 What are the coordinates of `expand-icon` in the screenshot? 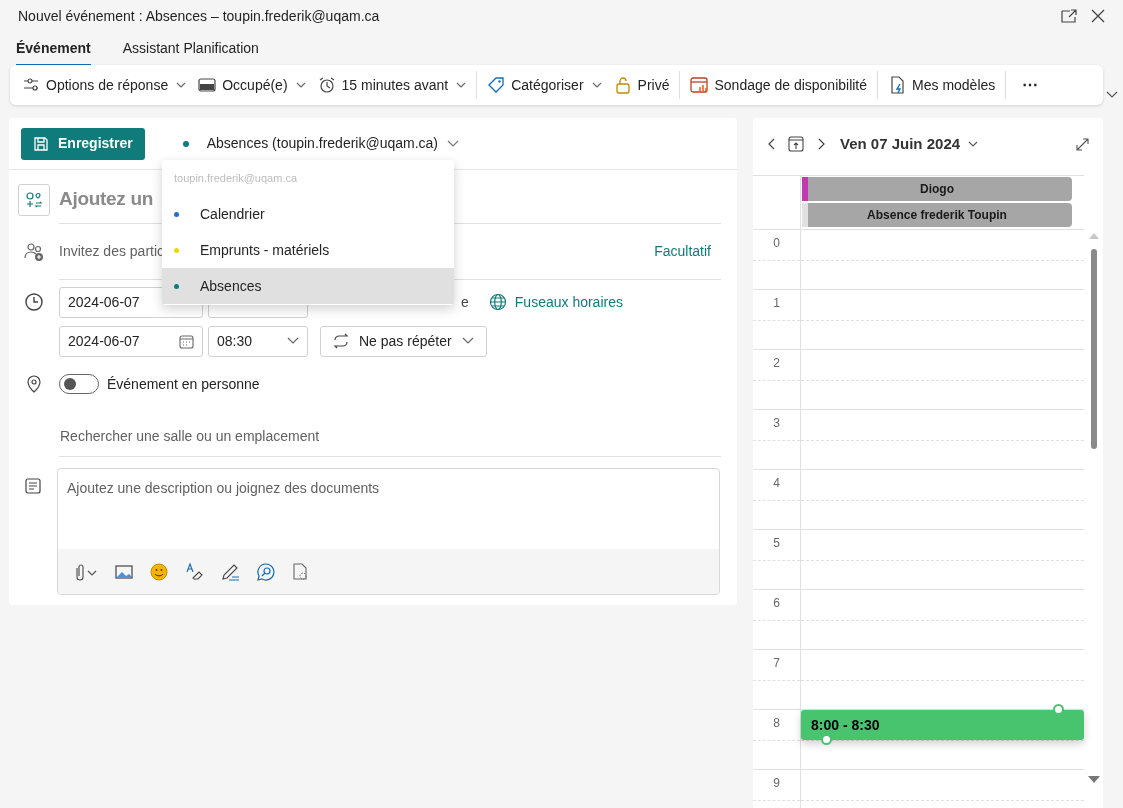 It's located at (1082, 144).